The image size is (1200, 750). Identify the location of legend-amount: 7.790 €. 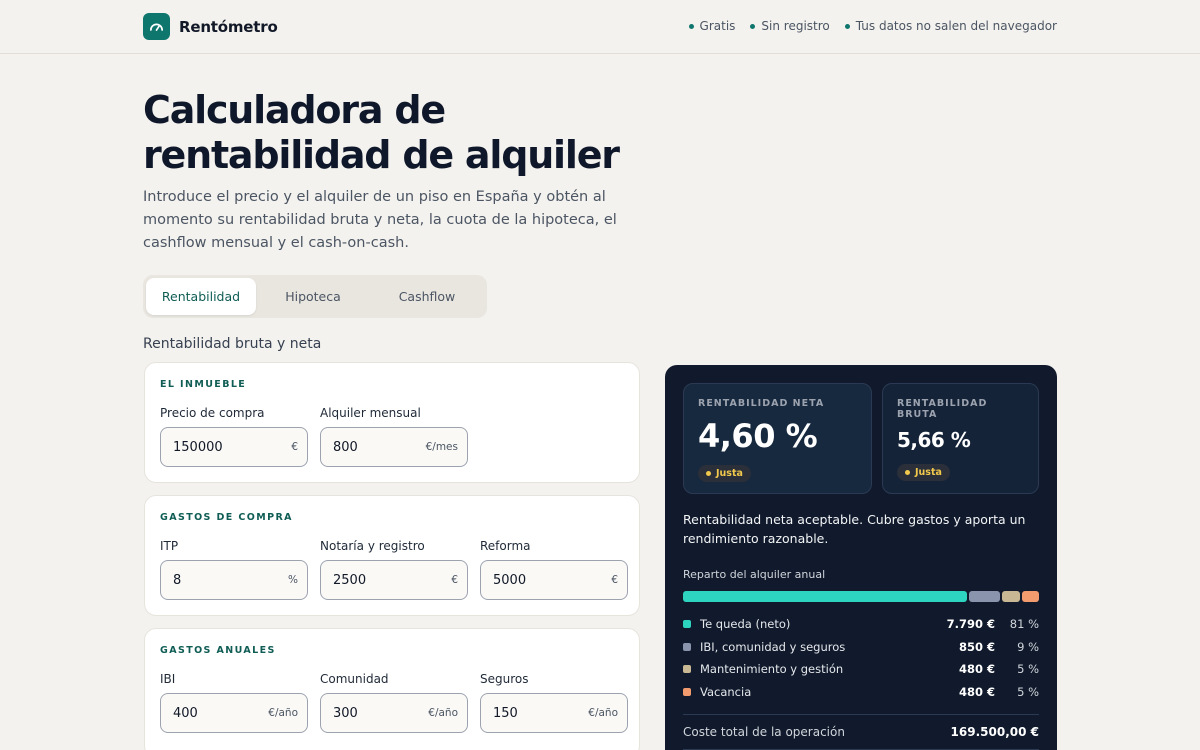
(970, 624).